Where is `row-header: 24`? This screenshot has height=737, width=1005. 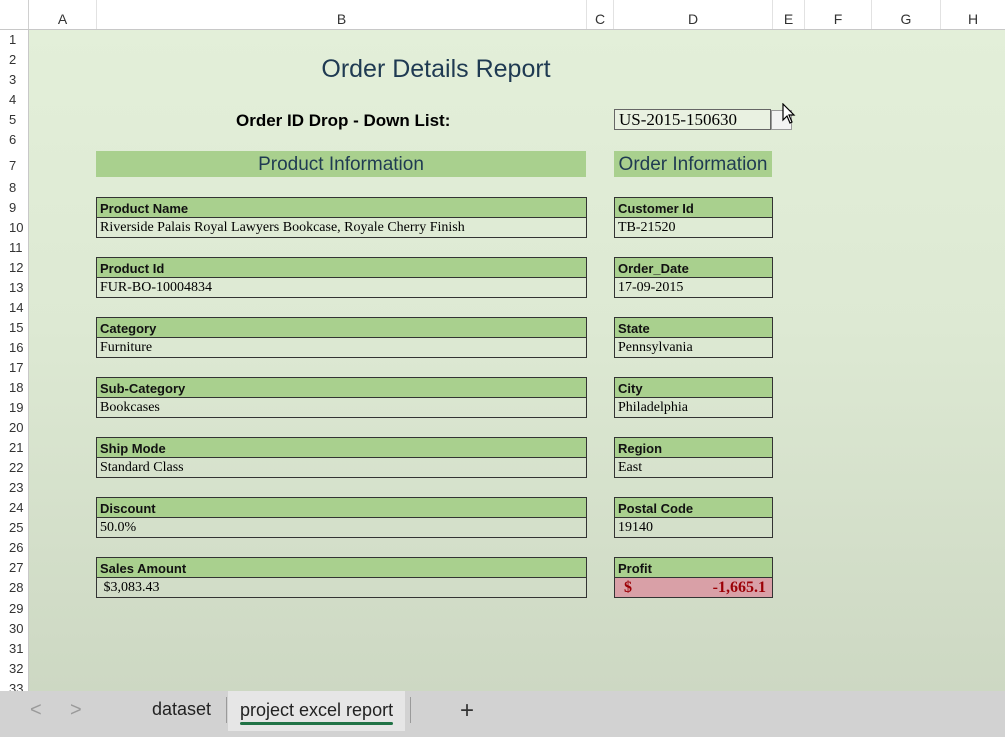 row-header: 24 is located at coordinates (14, 508).